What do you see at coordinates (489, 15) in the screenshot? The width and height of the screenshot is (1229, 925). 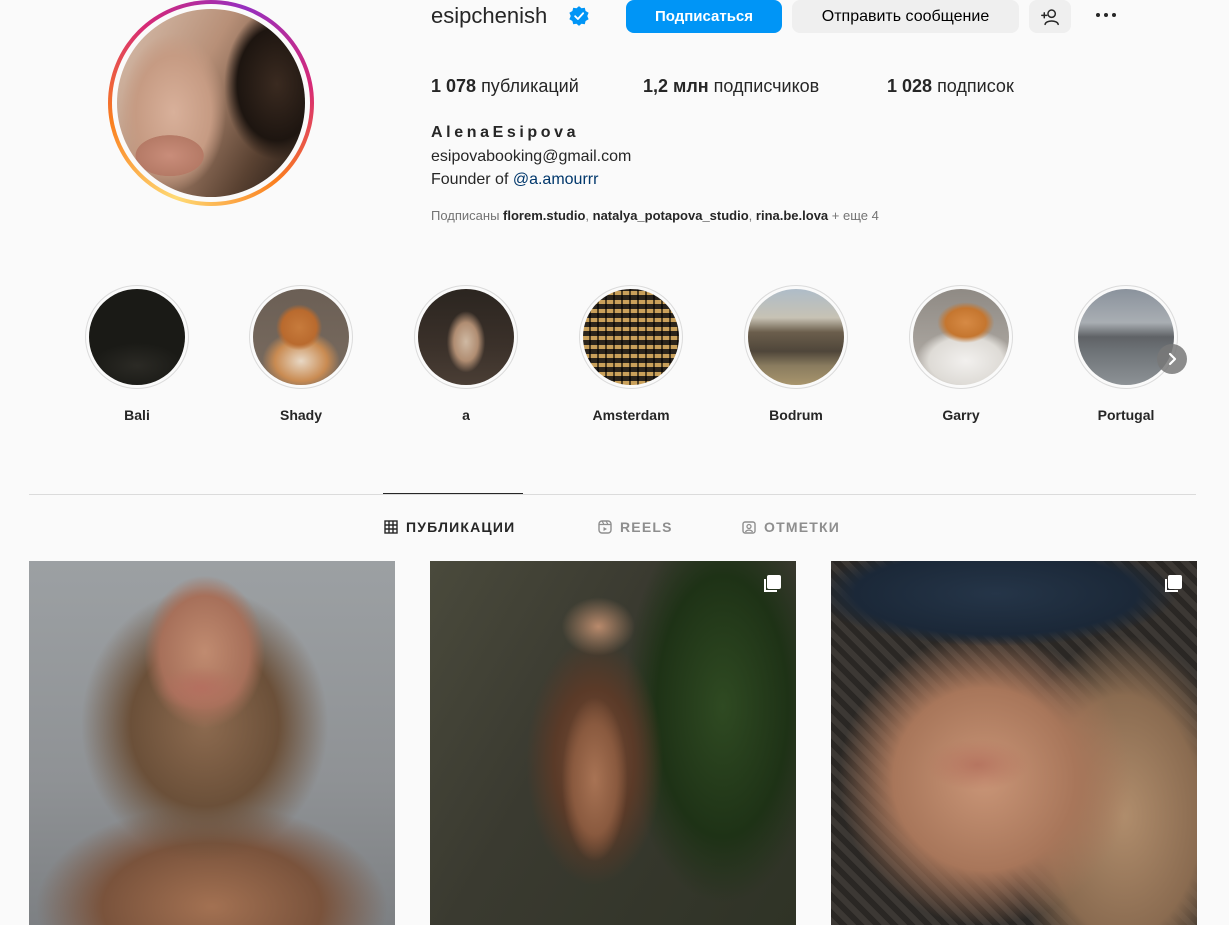 I see `username: esipchenish` at bounding box center [489, 15].